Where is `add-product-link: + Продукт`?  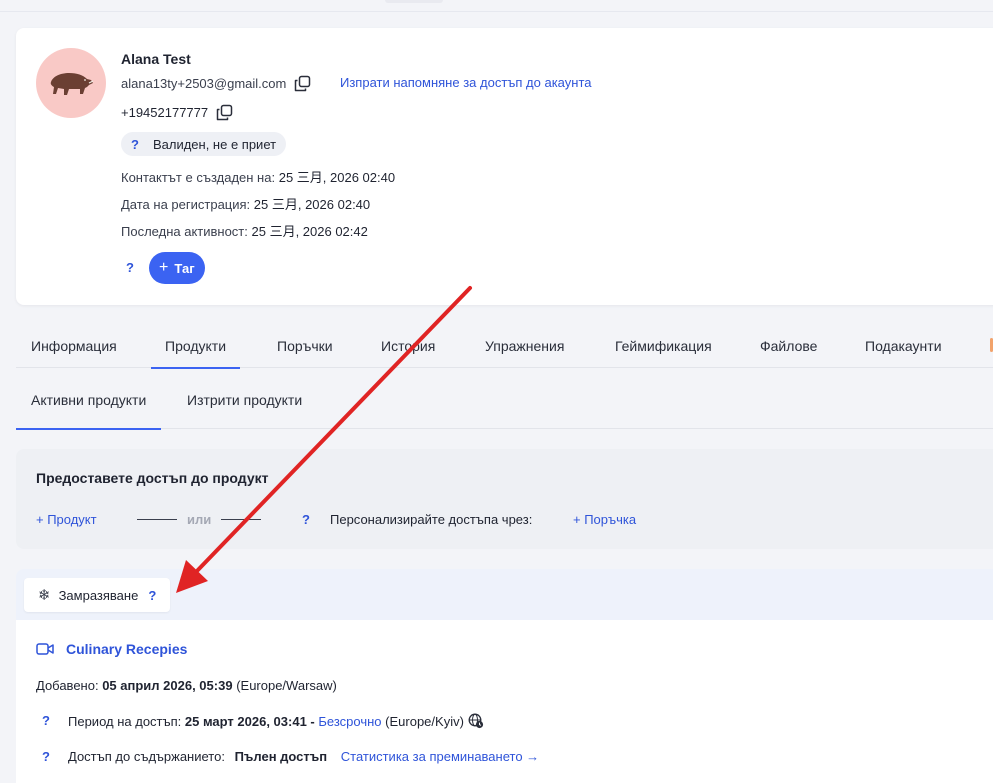
add-product-link: + Продукт is located at coordinates (66, 519).